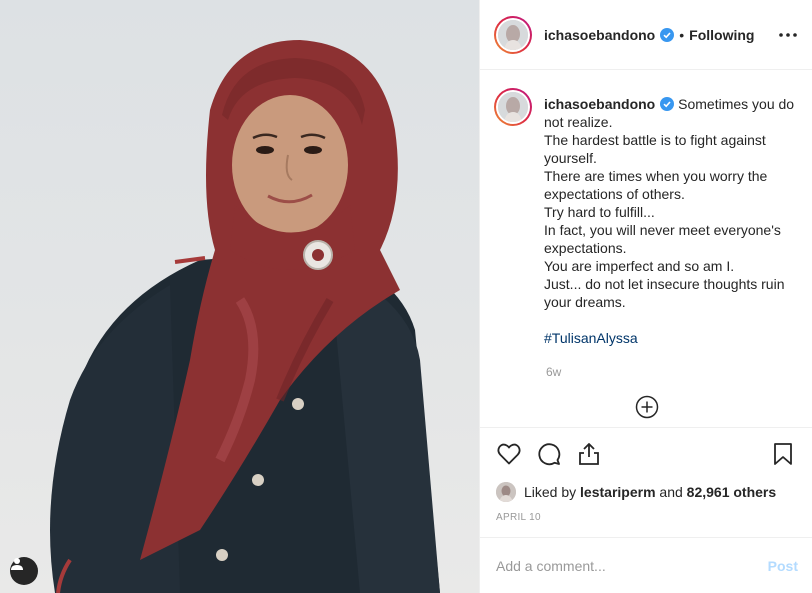 The height and width of the screenshot is (593, 812). Describe the element at coordinates (24, 571) in the screenshot. I see `user-tag-icon` at that location.